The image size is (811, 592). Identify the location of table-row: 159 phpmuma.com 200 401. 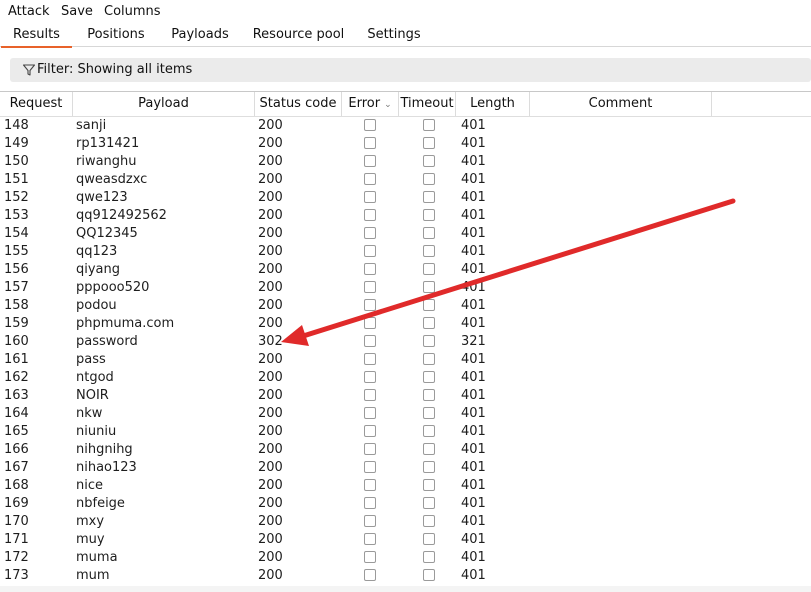
(405, 324).